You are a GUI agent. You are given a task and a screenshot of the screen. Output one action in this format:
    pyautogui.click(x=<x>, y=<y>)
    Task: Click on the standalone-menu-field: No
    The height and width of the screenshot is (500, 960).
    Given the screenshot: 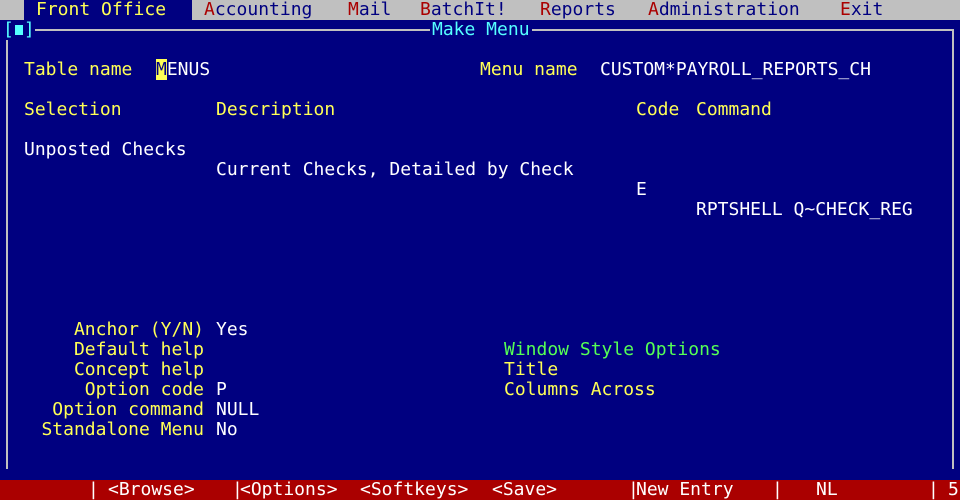 What is the action you would take?
    pyautogui.click(x=227, y=430)
    